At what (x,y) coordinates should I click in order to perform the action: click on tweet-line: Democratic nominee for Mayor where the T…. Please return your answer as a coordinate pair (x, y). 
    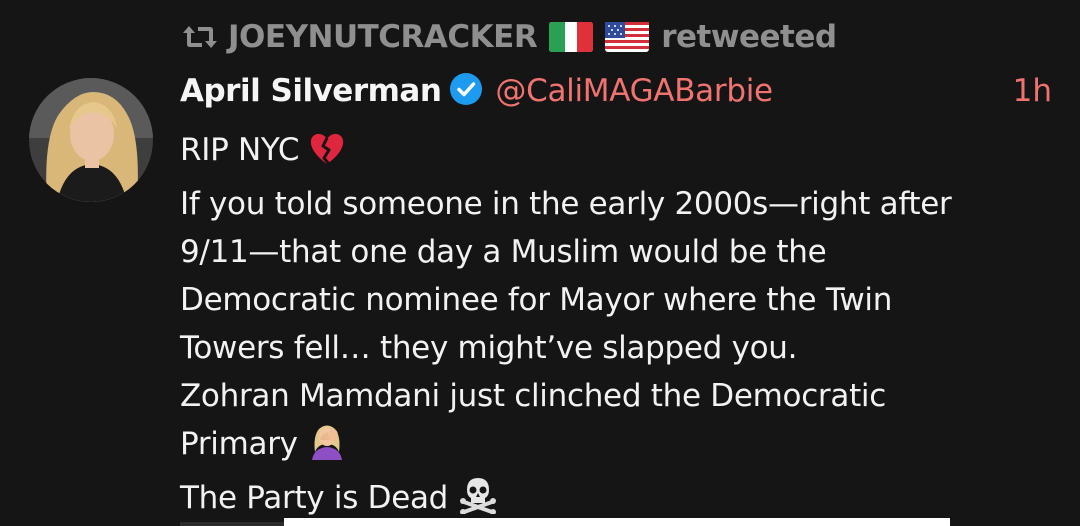
    Looking at the image, I should click on (536, 300).